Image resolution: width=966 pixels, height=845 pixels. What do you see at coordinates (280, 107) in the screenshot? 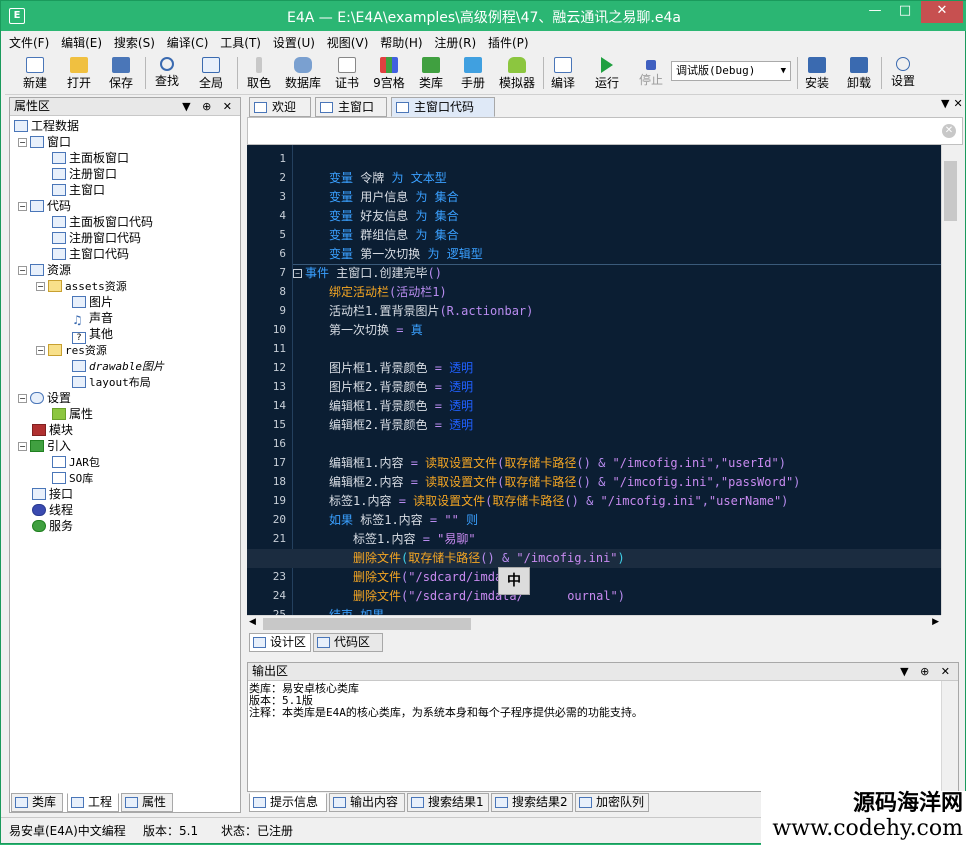
I see `tab-welcome: 欢迎` at bounding box center [280, 107].